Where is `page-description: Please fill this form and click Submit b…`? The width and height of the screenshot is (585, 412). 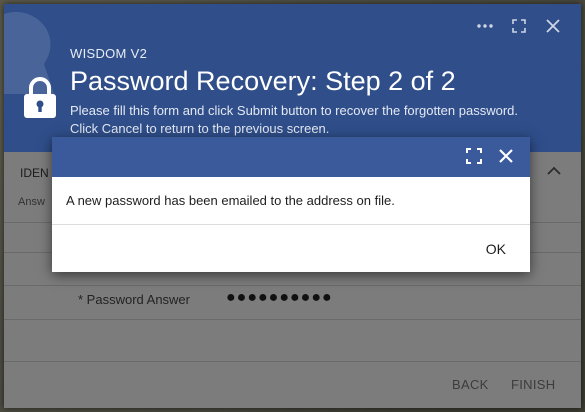 page-description: Please fill this form and click Submit b… is located at coordinates (320, 120).